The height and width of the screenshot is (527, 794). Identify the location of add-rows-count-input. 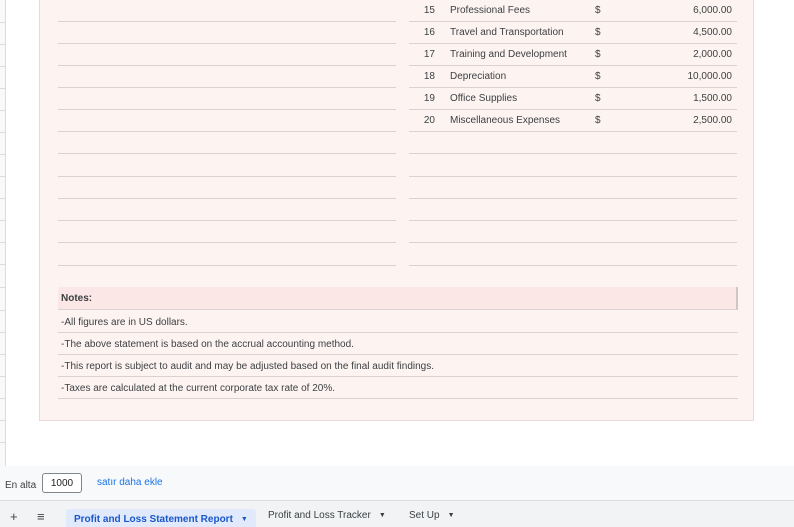
(62, 483).